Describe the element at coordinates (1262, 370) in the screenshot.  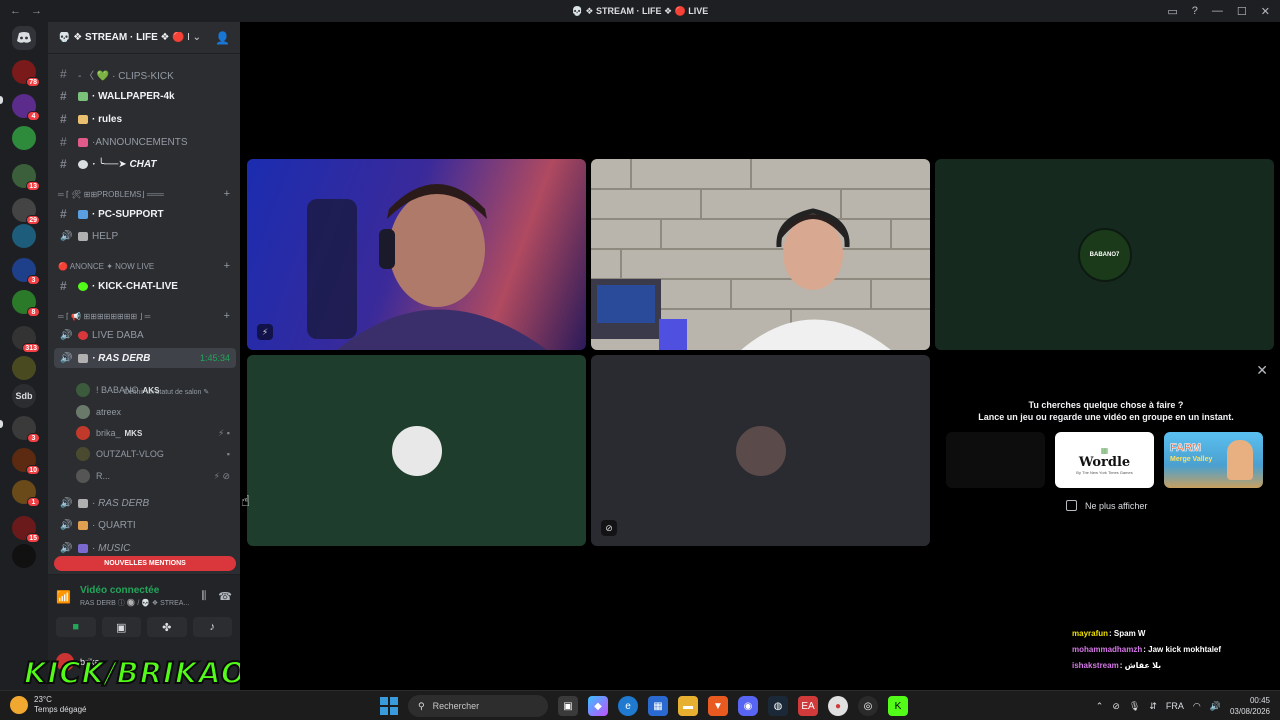
I see `close-icon: ✕` at that location.